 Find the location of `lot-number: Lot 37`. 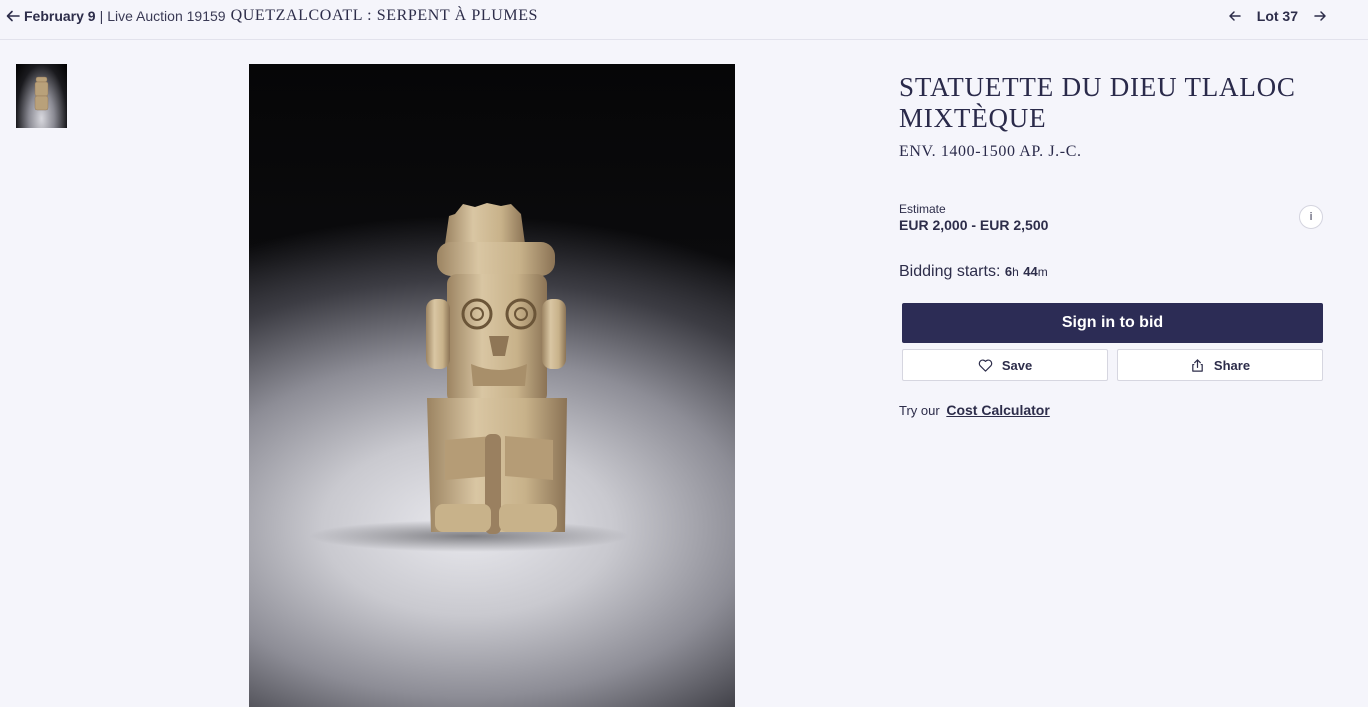

lot-number: Lot 37 is located at coordinates (1277, 16).